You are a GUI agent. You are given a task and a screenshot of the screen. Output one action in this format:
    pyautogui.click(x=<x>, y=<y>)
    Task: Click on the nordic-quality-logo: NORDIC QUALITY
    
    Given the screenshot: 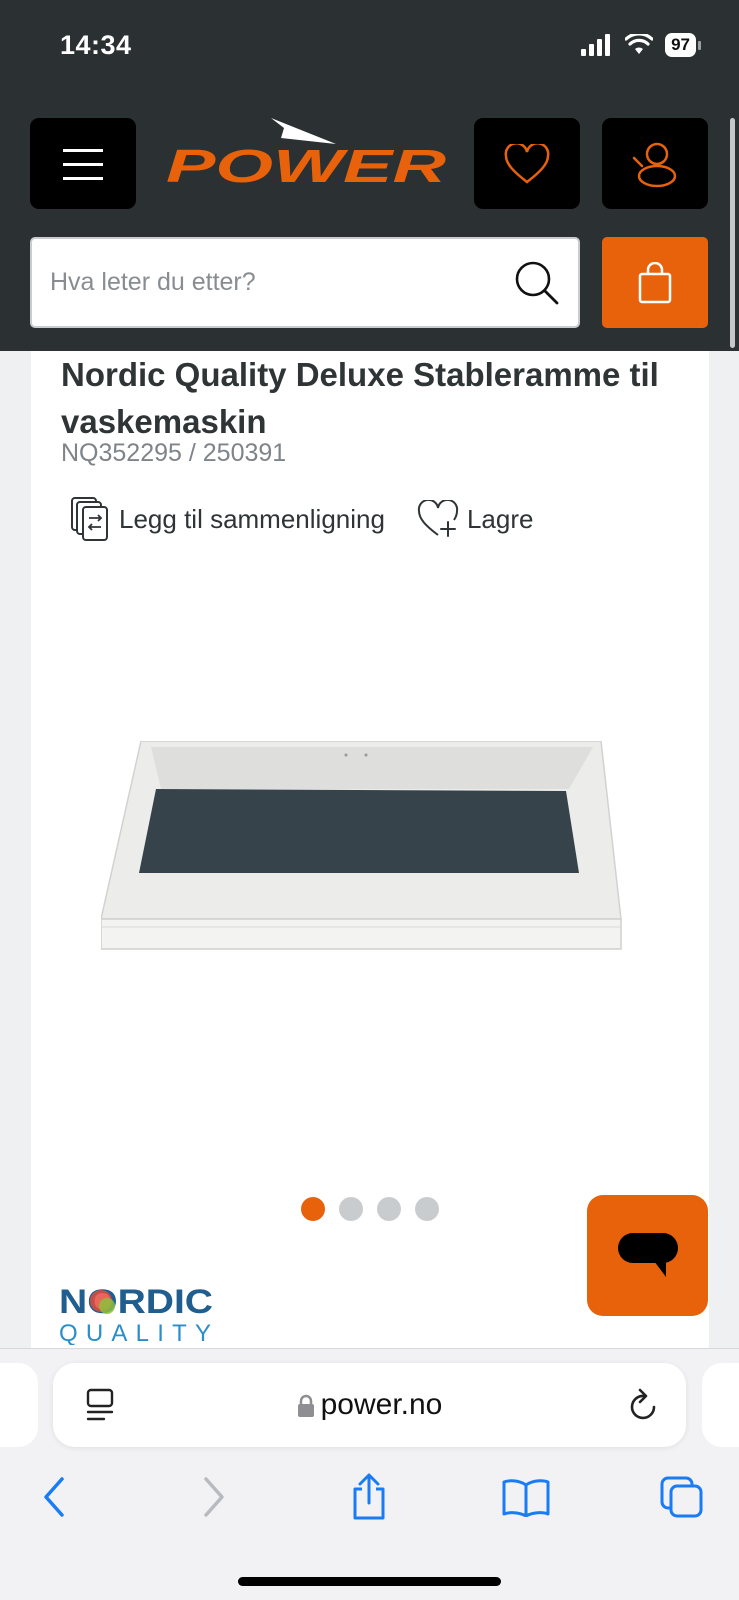 What is the action you would take?
    pyautogui.click(x=139, y=1312)
    